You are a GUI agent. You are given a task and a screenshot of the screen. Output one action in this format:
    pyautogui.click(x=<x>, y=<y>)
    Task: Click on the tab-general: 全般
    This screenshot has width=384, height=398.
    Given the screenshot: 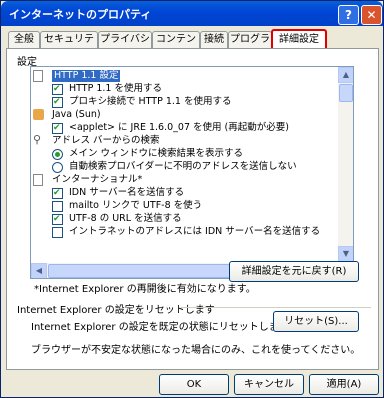 What is the action you would take?
    pyautogui.click(x=24, y=39)
    